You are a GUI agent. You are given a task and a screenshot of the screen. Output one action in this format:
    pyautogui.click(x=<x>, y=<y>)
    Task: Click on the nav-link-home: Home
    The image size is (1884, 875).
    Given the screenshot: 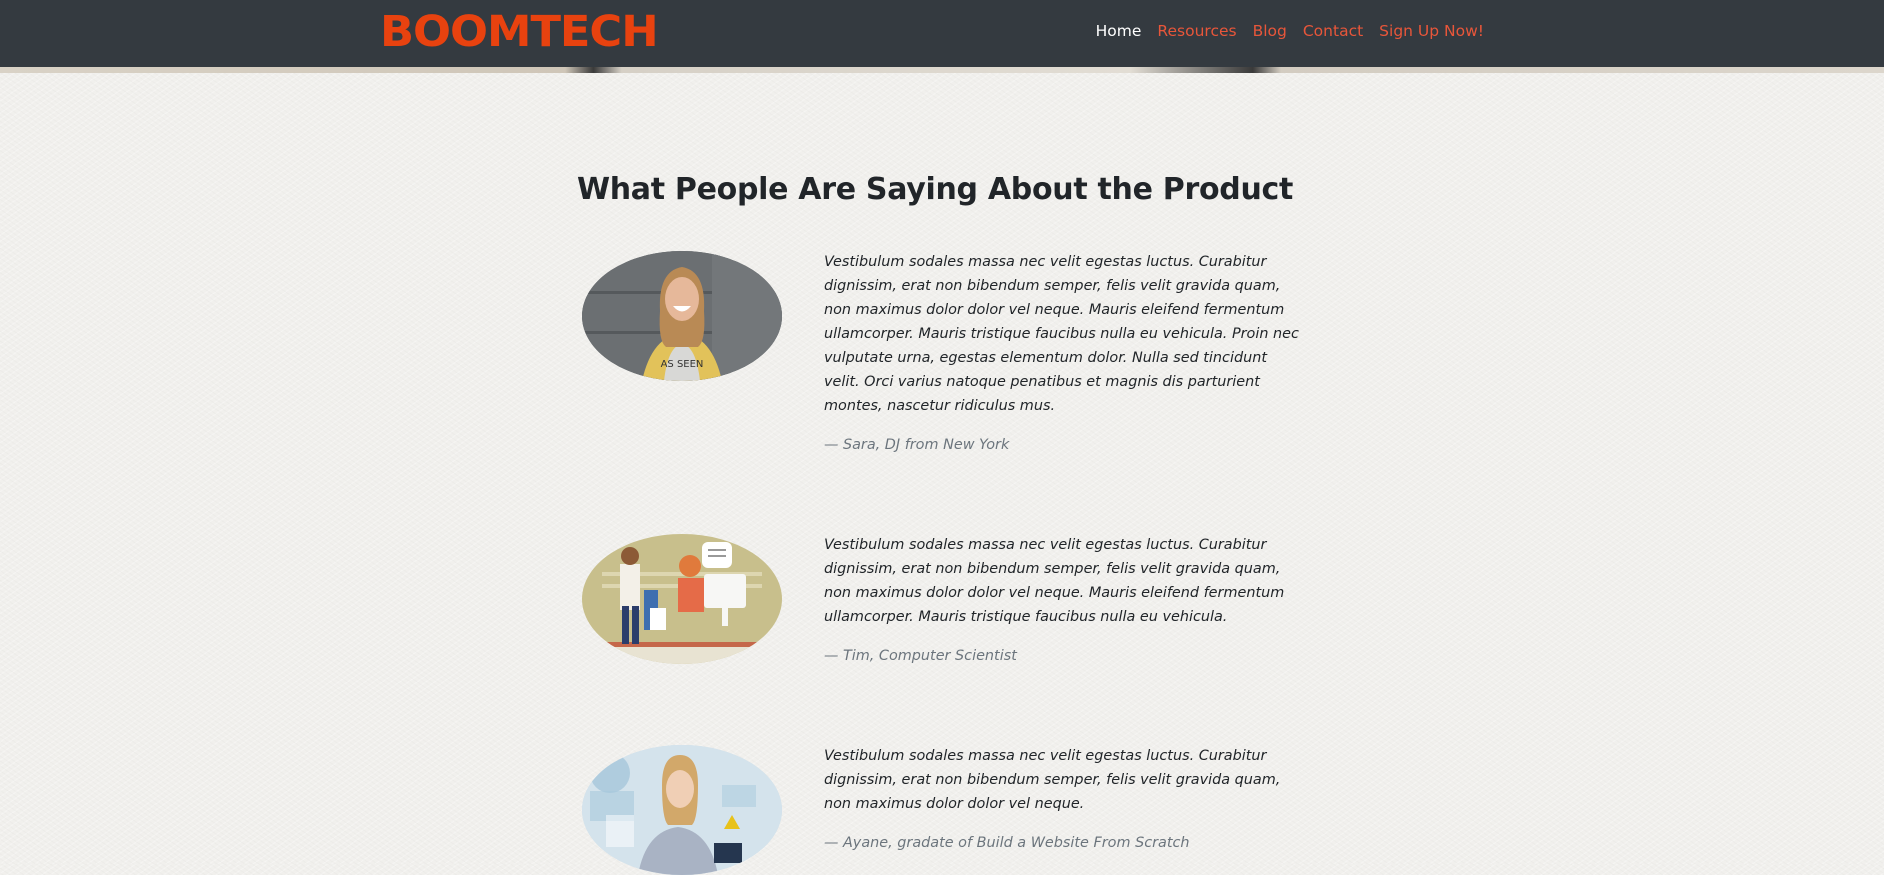 What is the action you would take?
    pyautogui.click(x=1119, y=31)
    